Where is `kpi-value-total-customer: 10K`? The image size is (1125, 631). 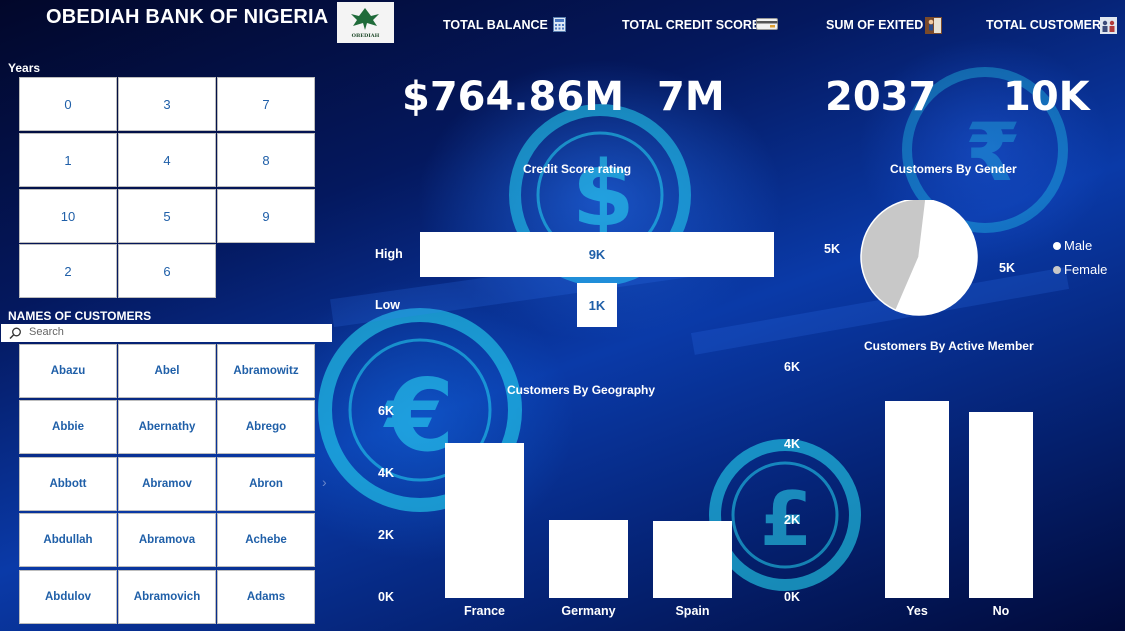 kpi-value-total-customer: 10K is located at coordinates (1046, 97).